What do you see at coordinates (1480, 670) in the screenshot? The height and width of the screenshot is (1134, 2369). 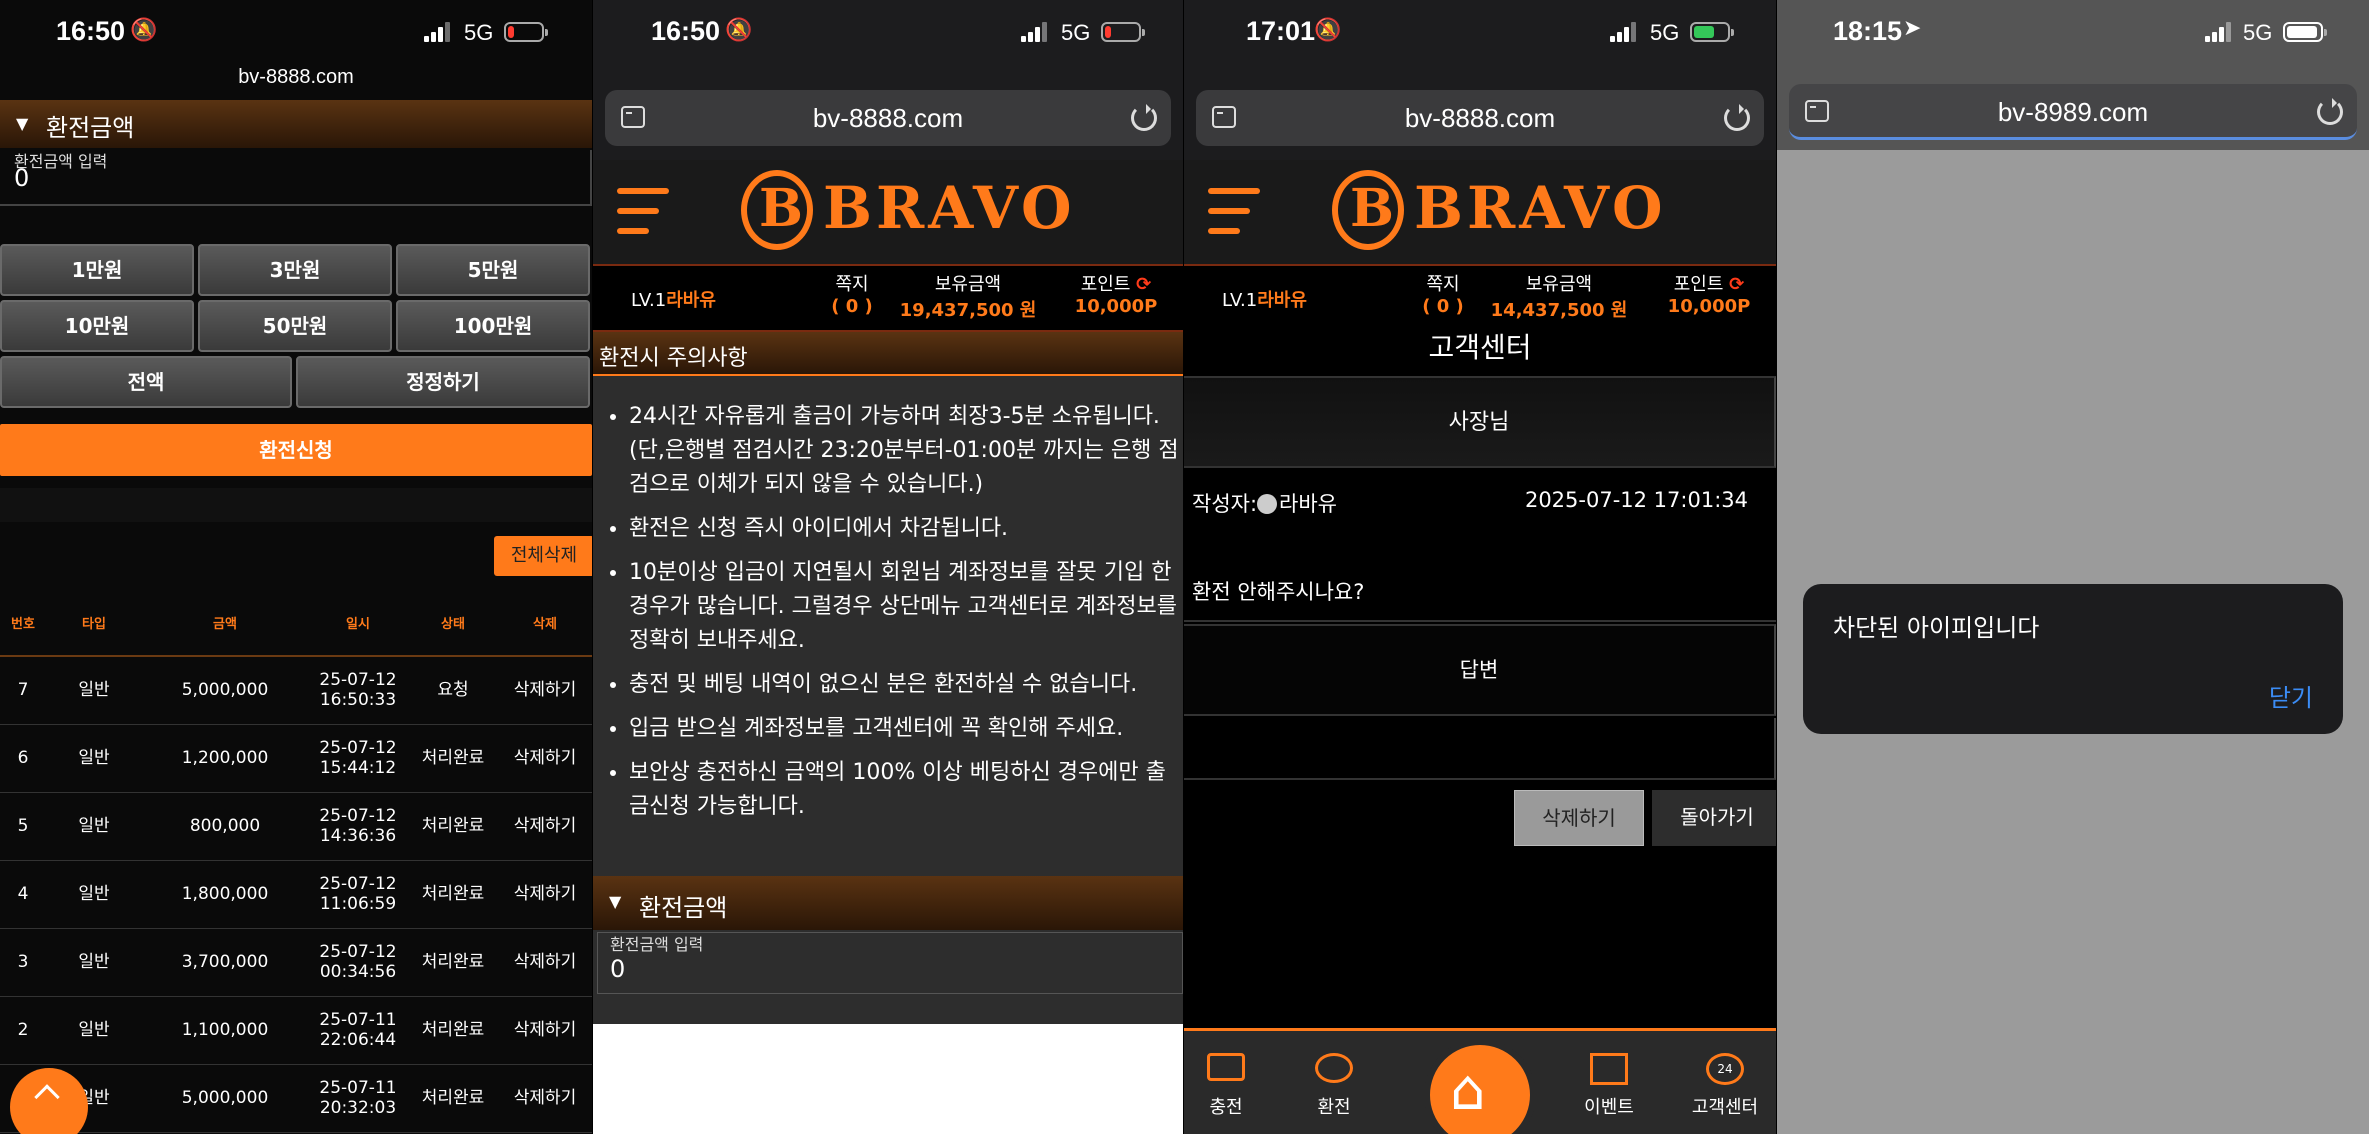 I see `answer-label: 답변` at bounding box center [1480, 670].